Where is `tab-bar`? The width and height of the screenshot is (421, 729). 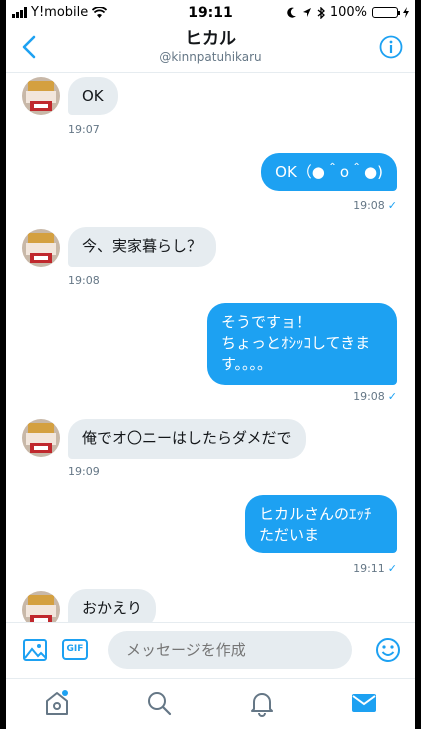 tab-bar is located at coordinates (210, 703).